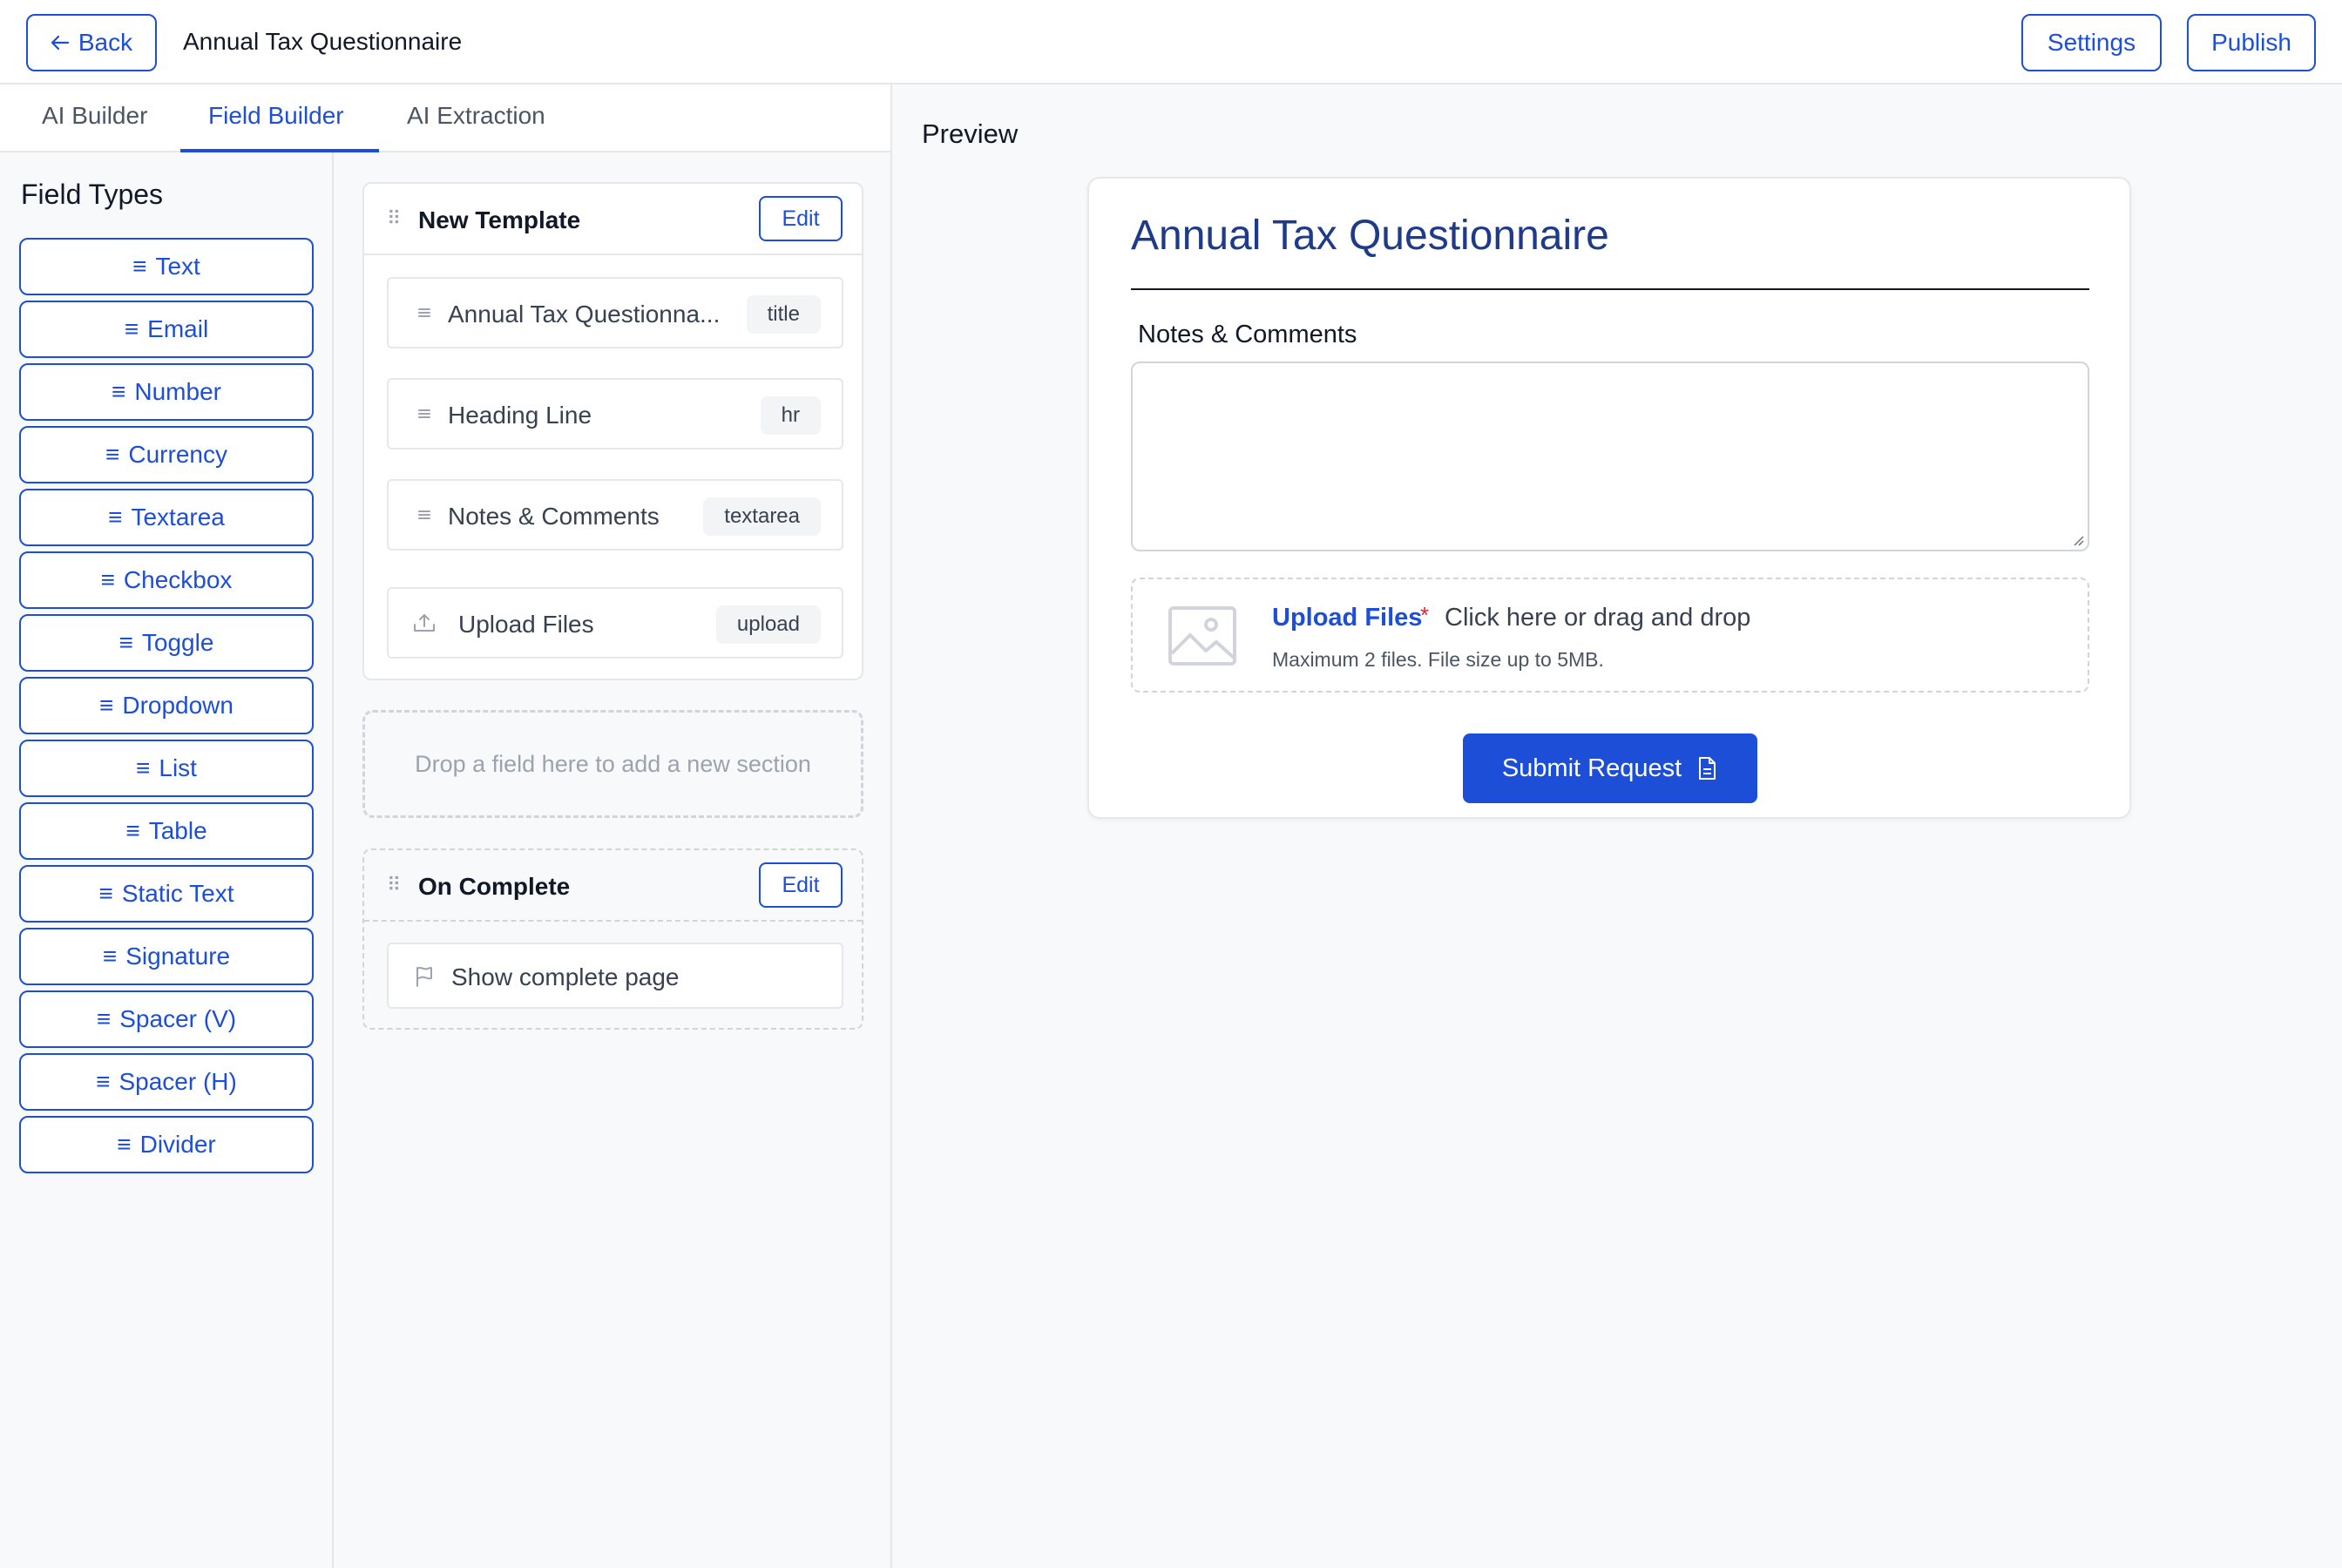 The image size is (2342, 1568). What do you see at coordinates (178, 956) in the screenshot?
I see `field-type-label: Signature` at bounding box center [178, 956].